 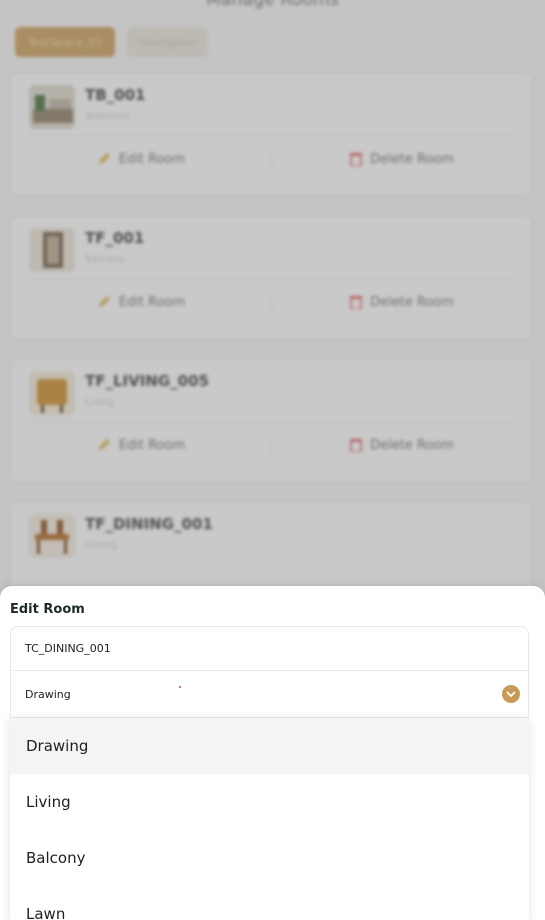 What do you see at coordinates (269, 858) in the screenshot?
I see `dropdown-option-balcony: Balcony` at bounding box center [269, 858].